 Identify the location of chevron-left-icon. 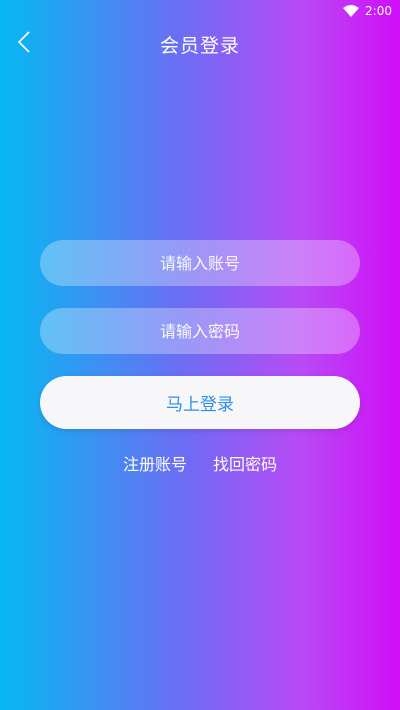
(24, 44).